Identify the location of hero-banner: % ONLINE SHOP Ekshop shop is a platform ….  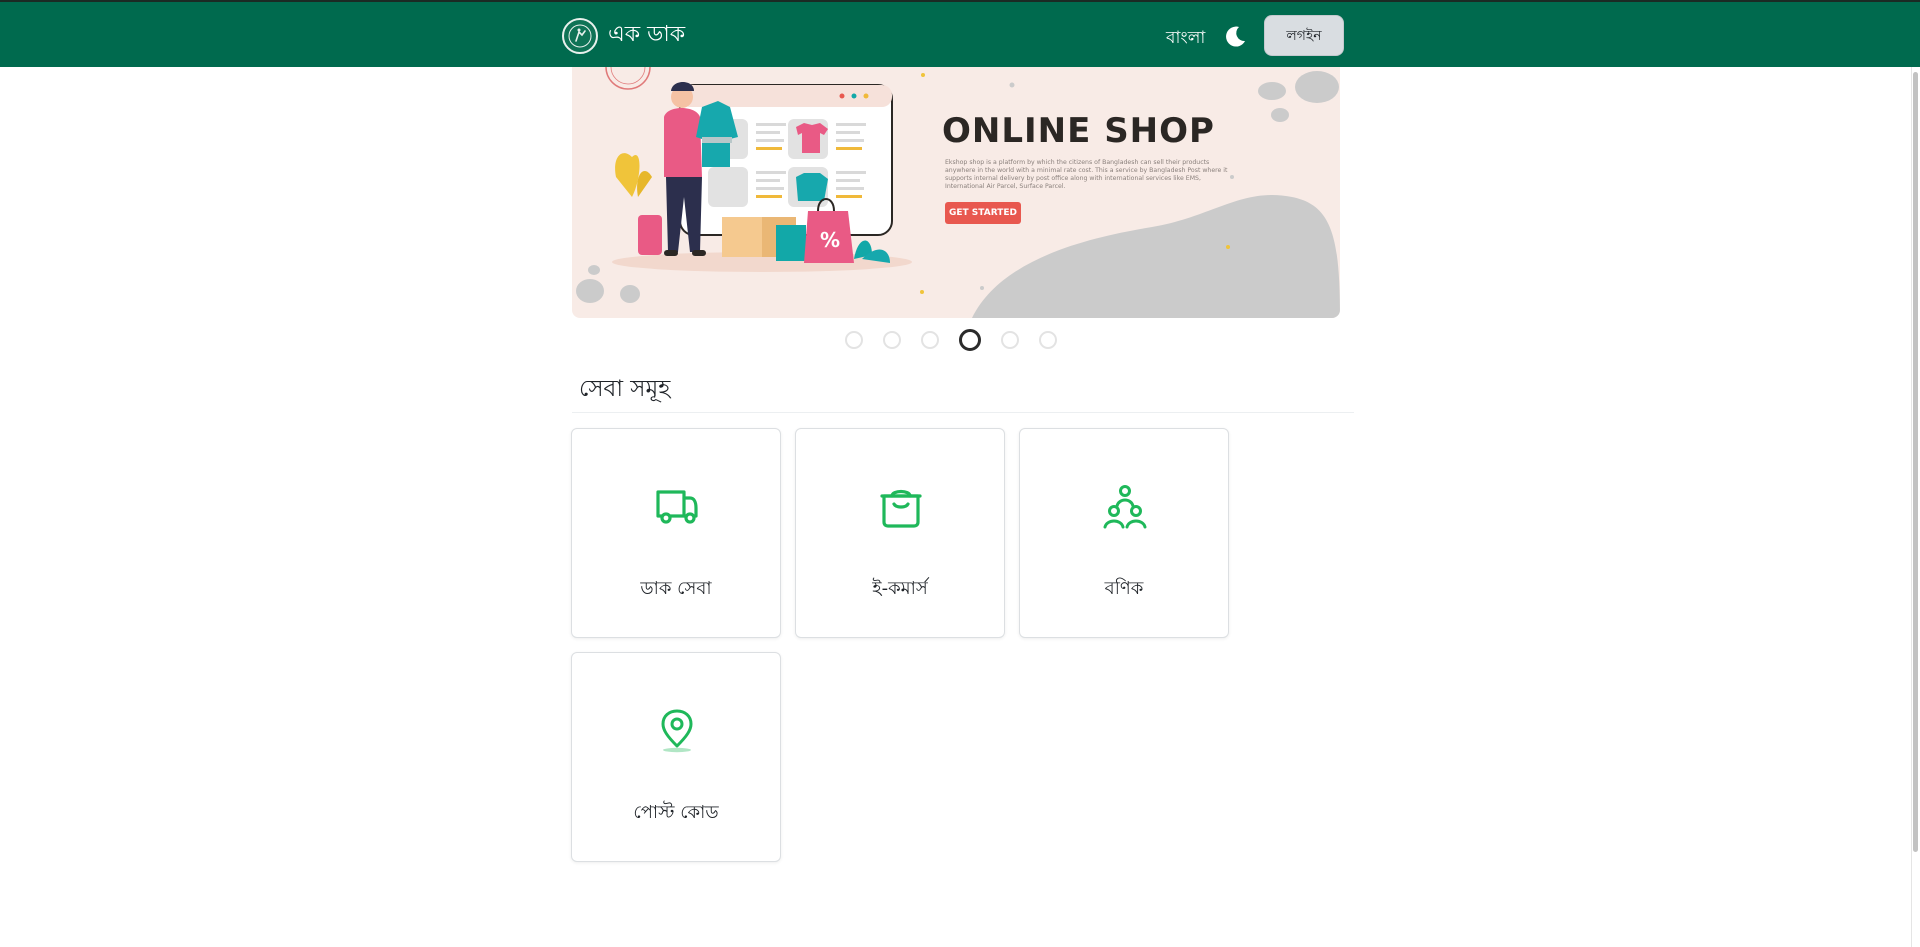
(956, 192).